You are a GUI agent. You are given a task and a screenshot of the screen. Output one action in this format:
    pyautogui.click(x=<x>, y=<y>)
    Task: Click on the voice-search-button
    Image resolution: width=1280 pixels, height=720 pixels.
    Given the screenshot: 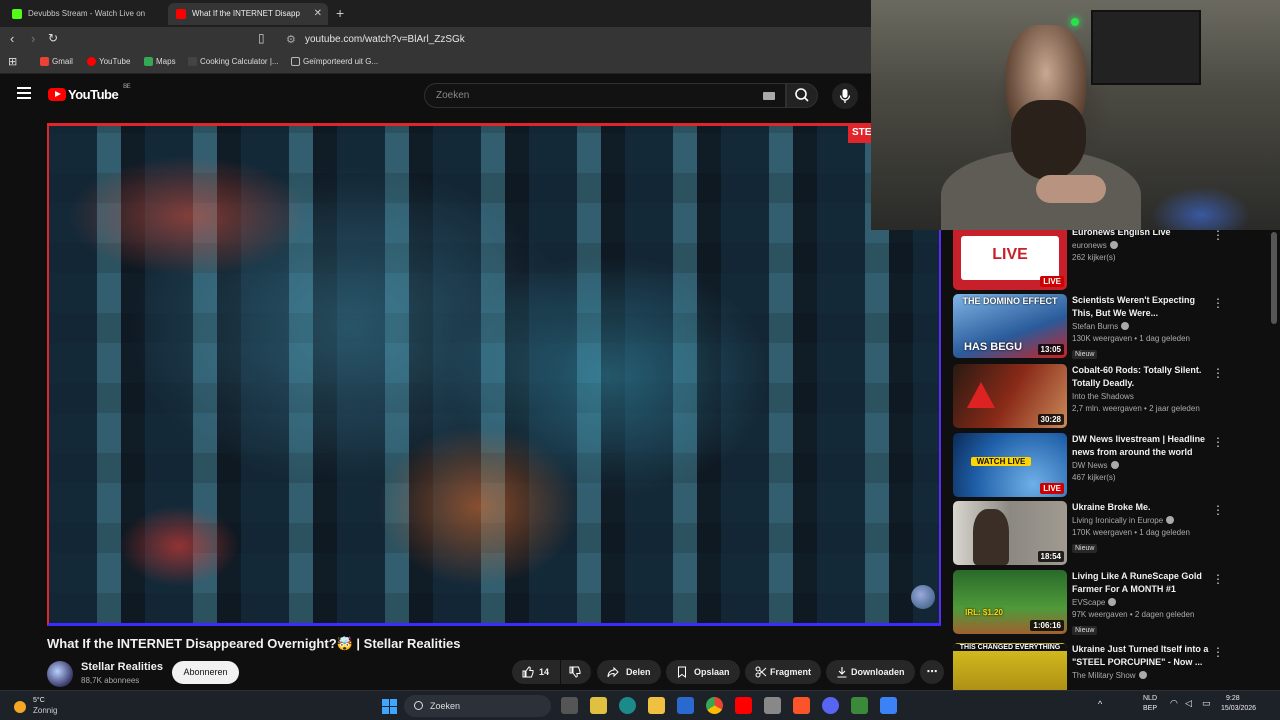 What is the action you would take?
    pyautogui.click(x=845, y=96)
    